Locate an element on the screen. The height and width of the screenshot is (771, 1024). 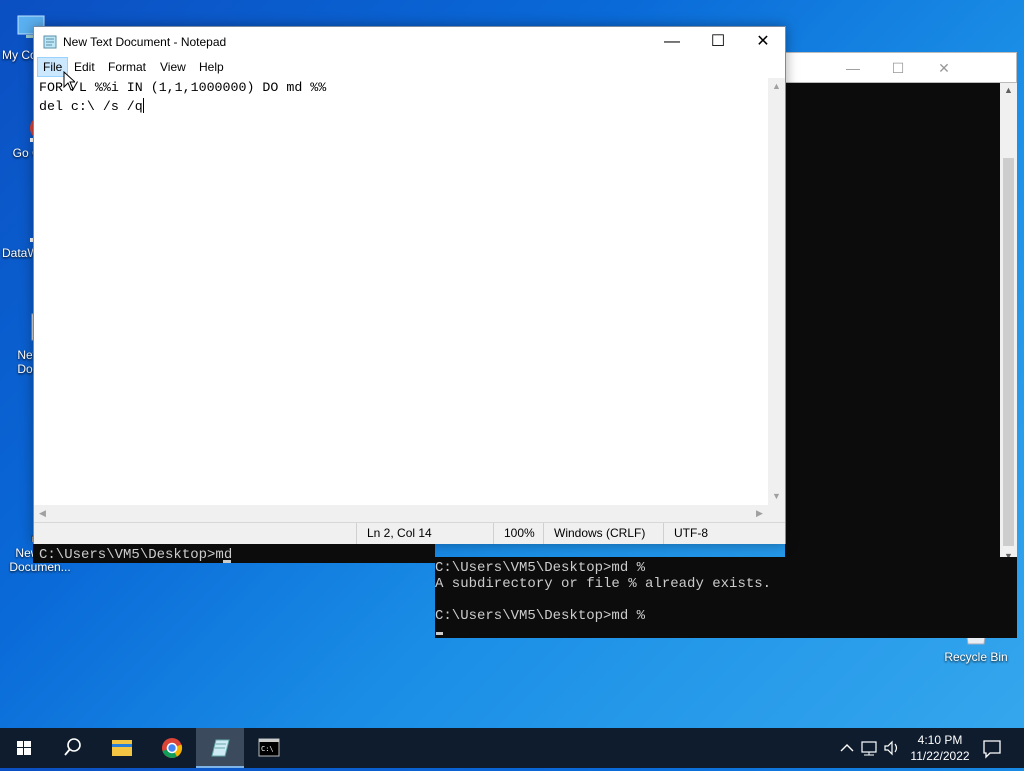
windows-logo-icon is located at coordinates (24, 748).